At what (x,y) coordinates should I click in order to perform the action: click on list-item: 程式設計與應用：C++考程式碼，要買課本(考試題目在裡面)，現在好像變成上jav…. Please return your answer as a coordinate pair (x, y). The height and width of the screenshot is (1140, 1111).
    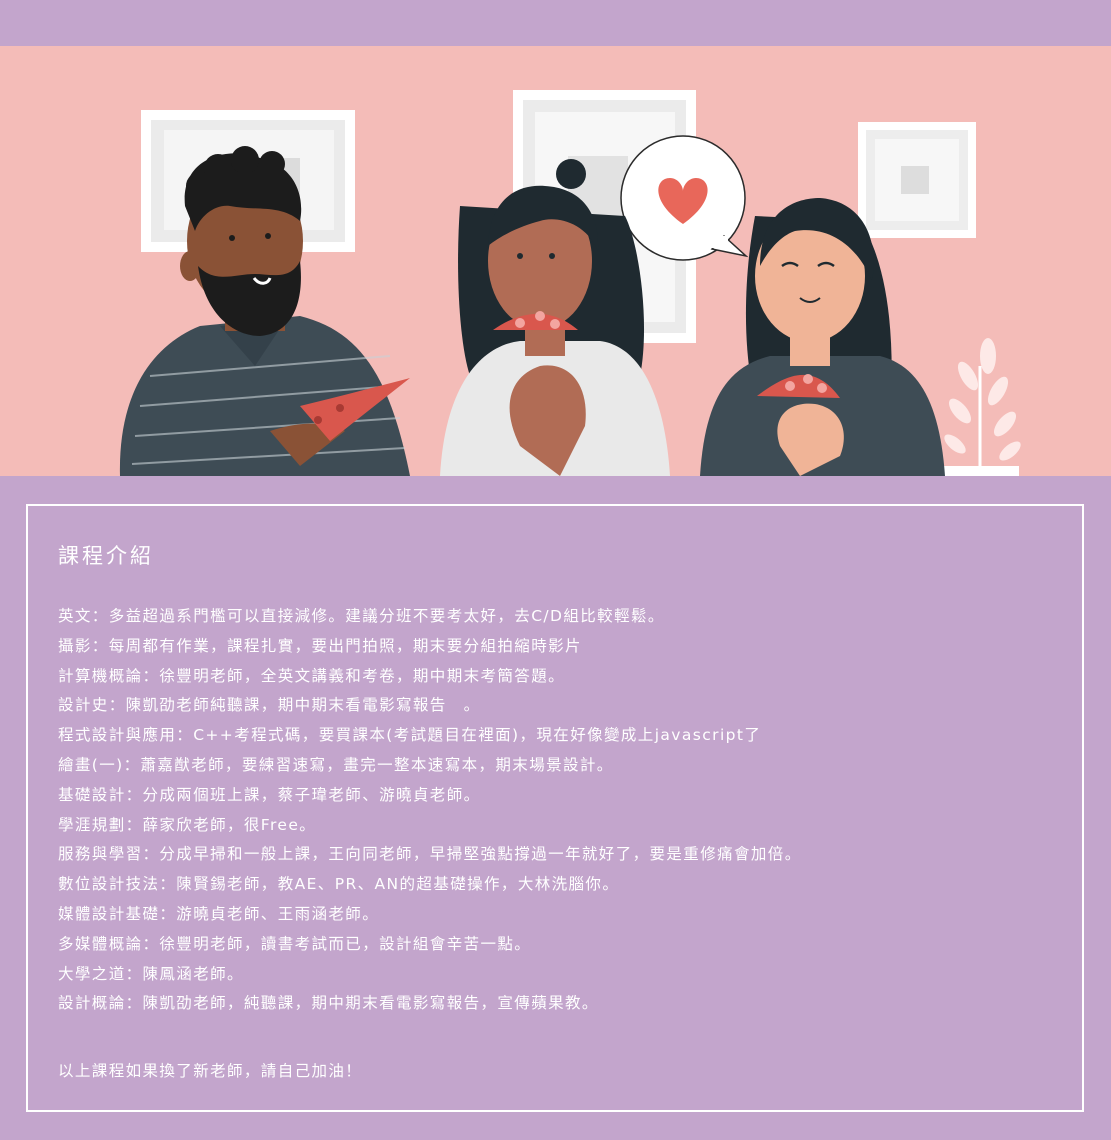
    Looking at the image, I should click on (410, 735).